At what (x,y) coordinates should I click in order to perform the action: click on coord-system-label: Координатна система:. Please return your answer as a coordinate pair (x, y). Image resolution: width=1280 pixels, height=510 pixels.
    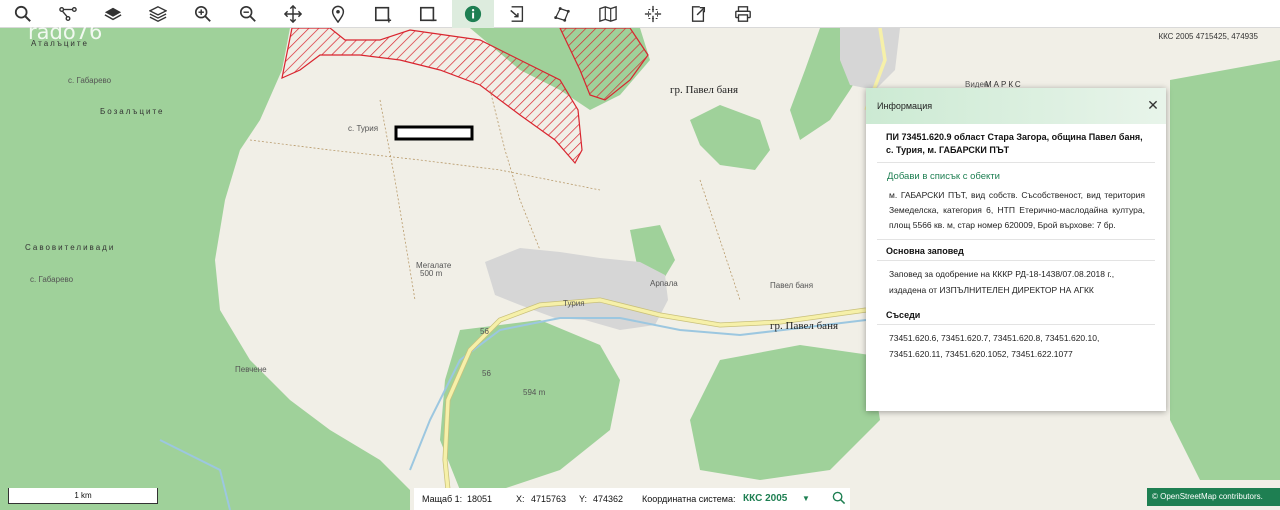
    Looking at the image, I should click on (689, 499).